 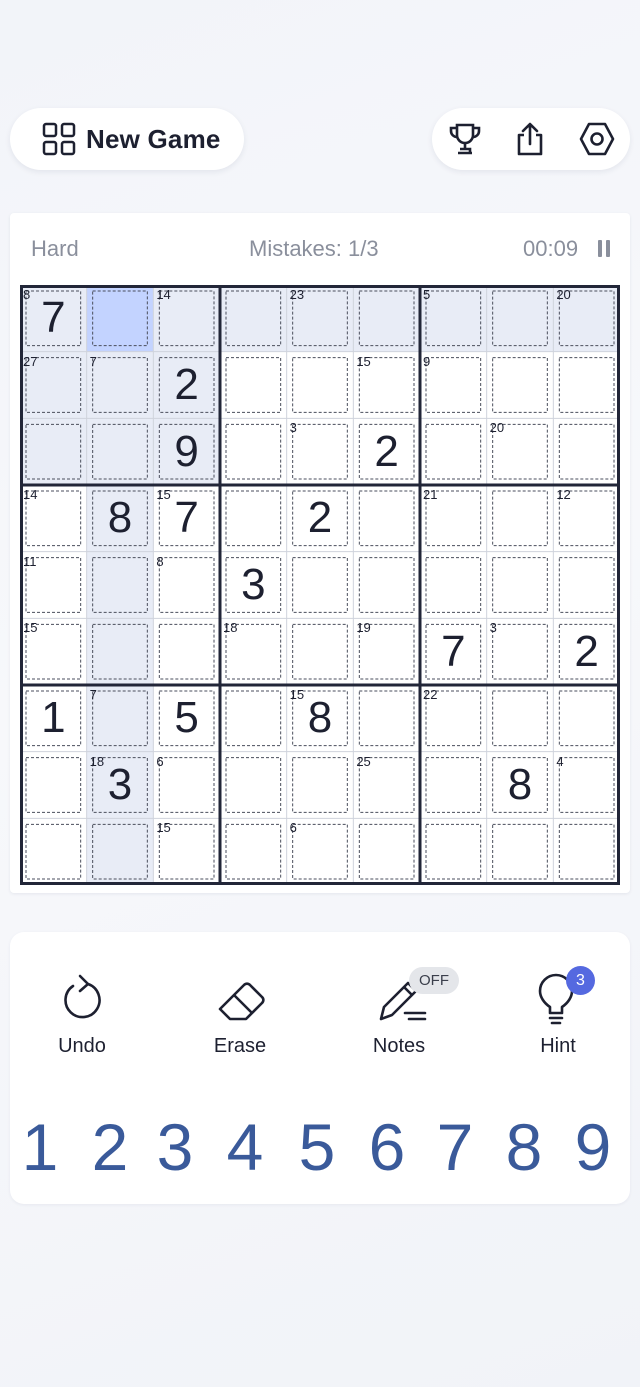 What do you see at coordinates (82, 1015) in the screenshot?
I see `undo-button: Undo` at bounding box center [82, 1015].